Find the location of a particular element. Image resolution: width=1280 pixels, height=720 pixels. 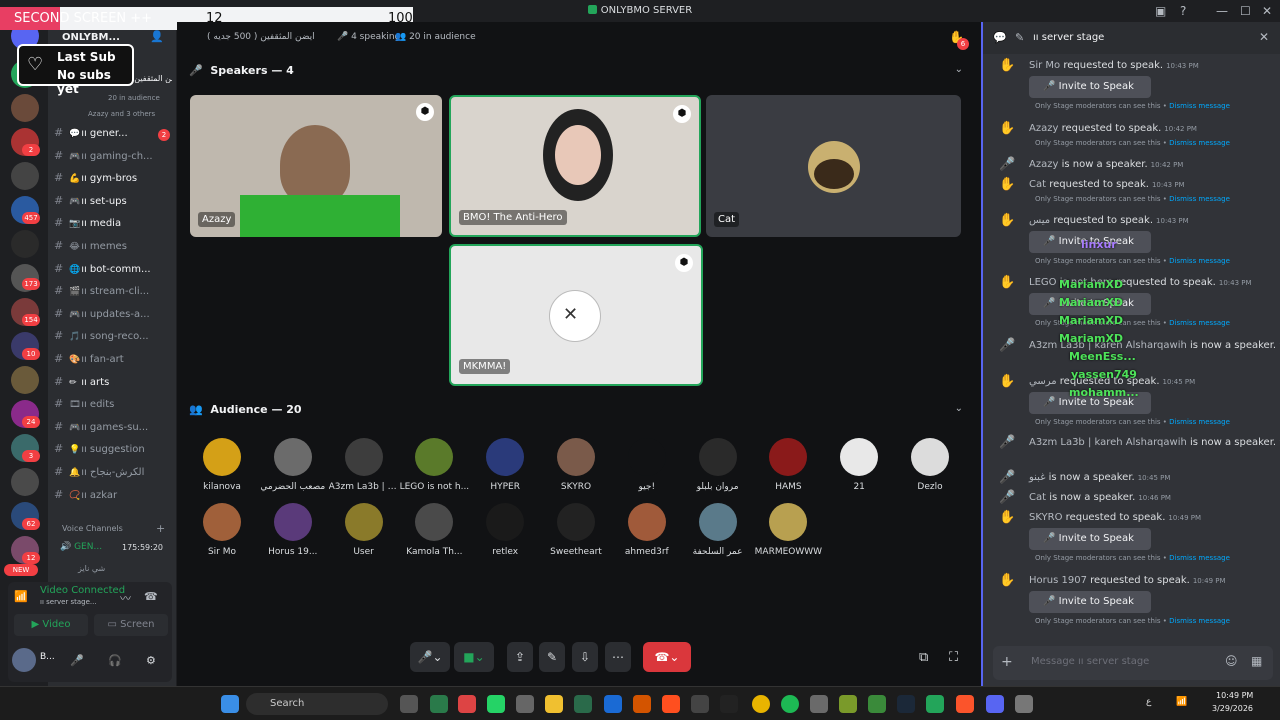

audience-member: عمر السلحفة is located at coordinates (718, 530).